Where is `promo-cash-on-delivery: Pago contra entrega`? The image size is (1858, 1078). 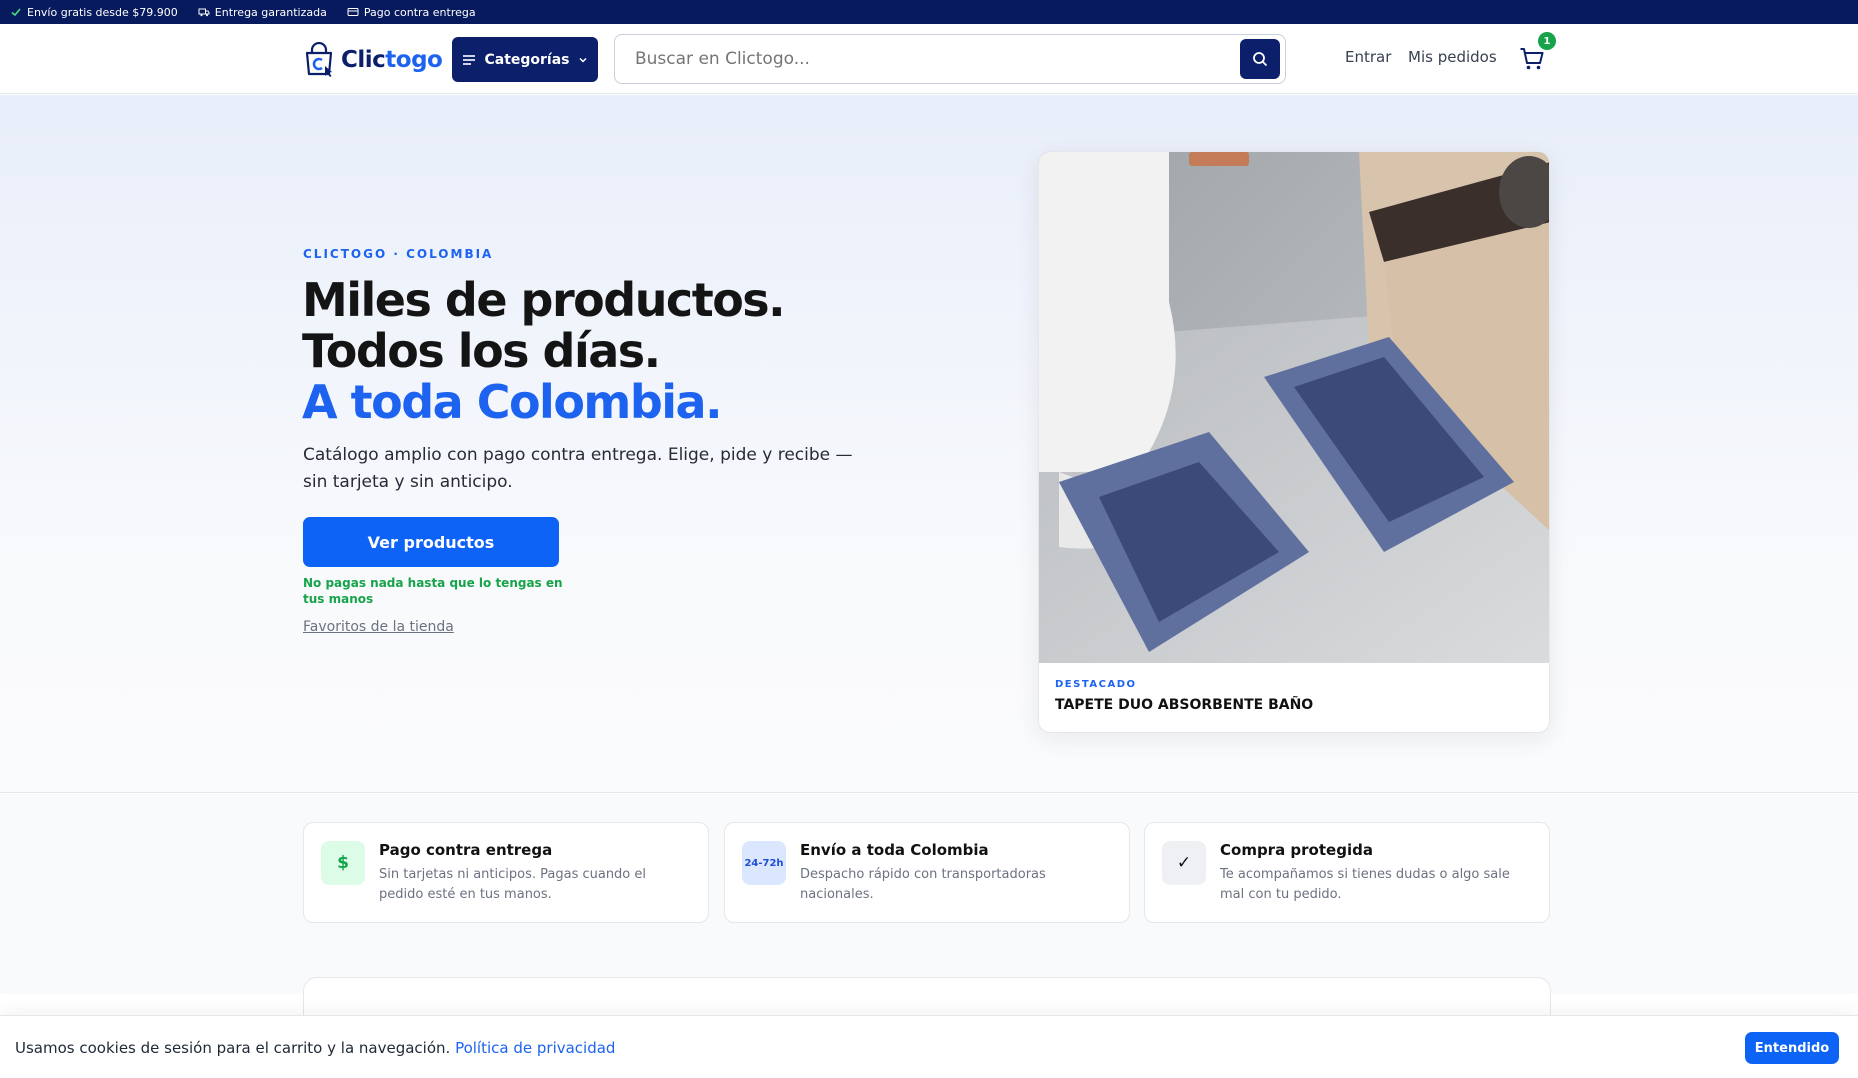 promo-cash-on-delivery: Pago contra entrega is located at coordinates (411, 12).